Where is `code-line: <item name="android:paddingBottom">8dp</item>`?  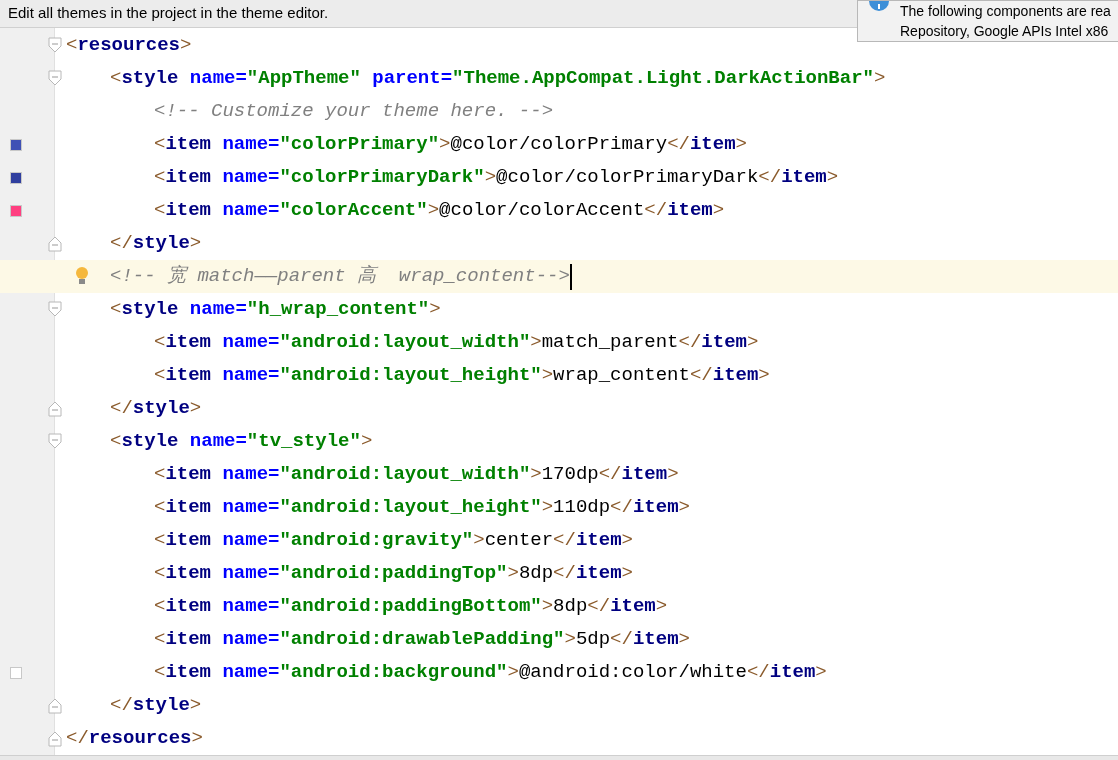
code-line: <item name="android:paddingBottom">8dp</item> is located at coordinates (411, 607).